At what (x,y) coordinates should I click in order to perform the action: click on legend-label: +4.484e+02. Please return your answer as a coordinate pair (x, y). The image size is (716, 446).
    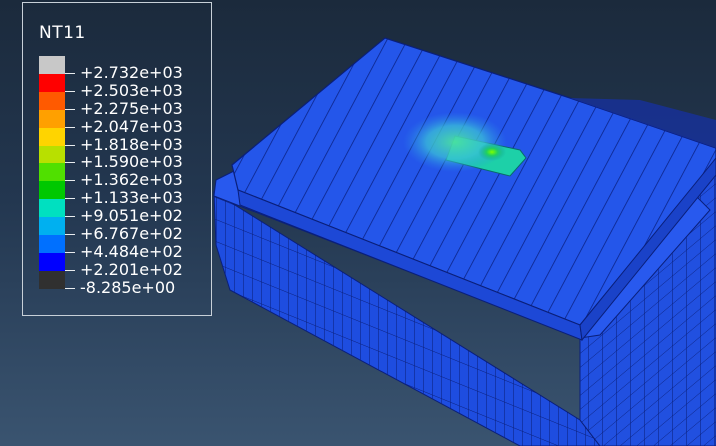
    Looking at the image, I should click on (131, 251).